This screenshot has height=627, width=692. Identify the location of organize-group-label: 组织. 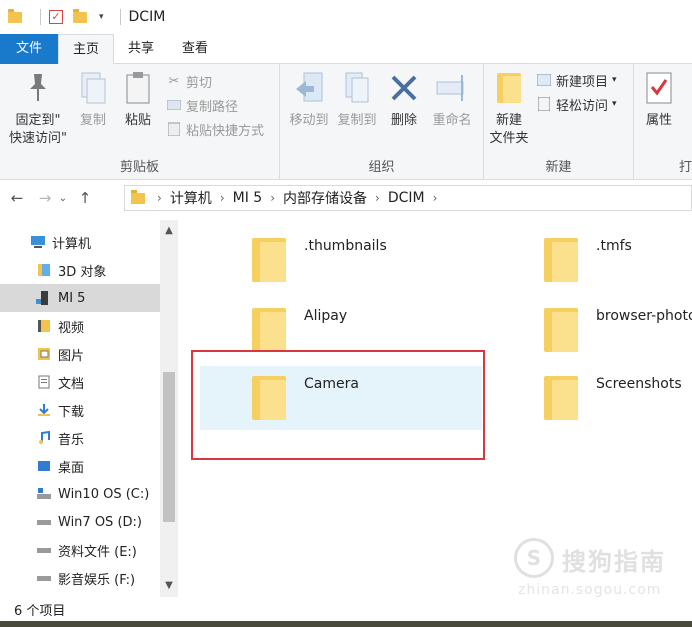
(381, 167).